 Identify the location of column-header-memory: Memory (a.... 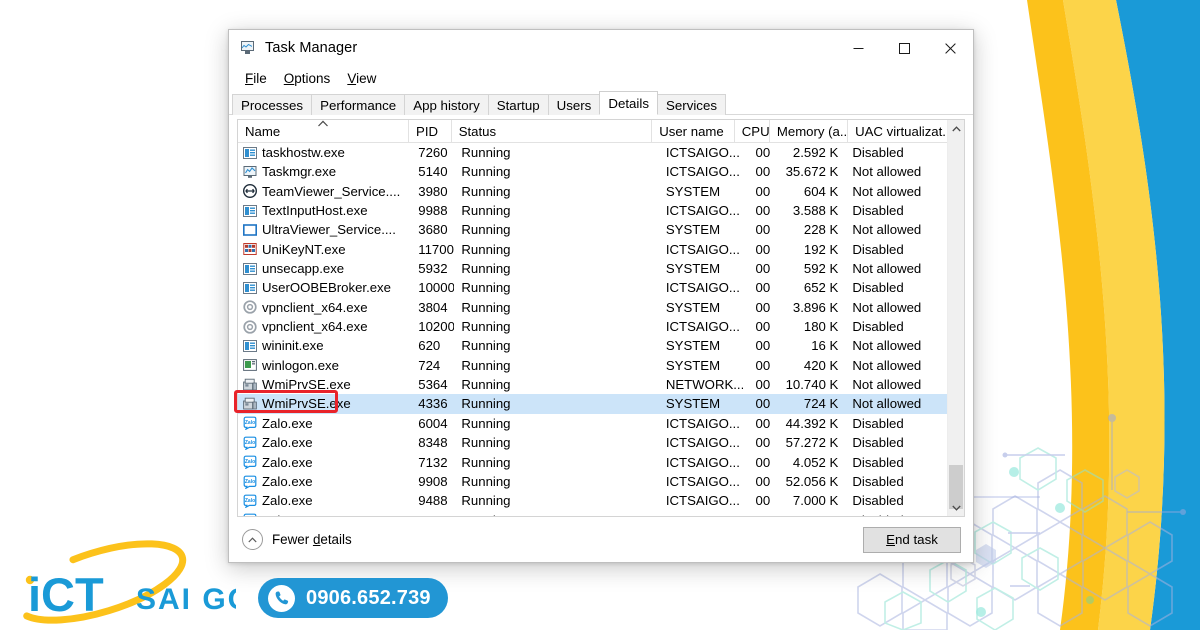
(807, 131).